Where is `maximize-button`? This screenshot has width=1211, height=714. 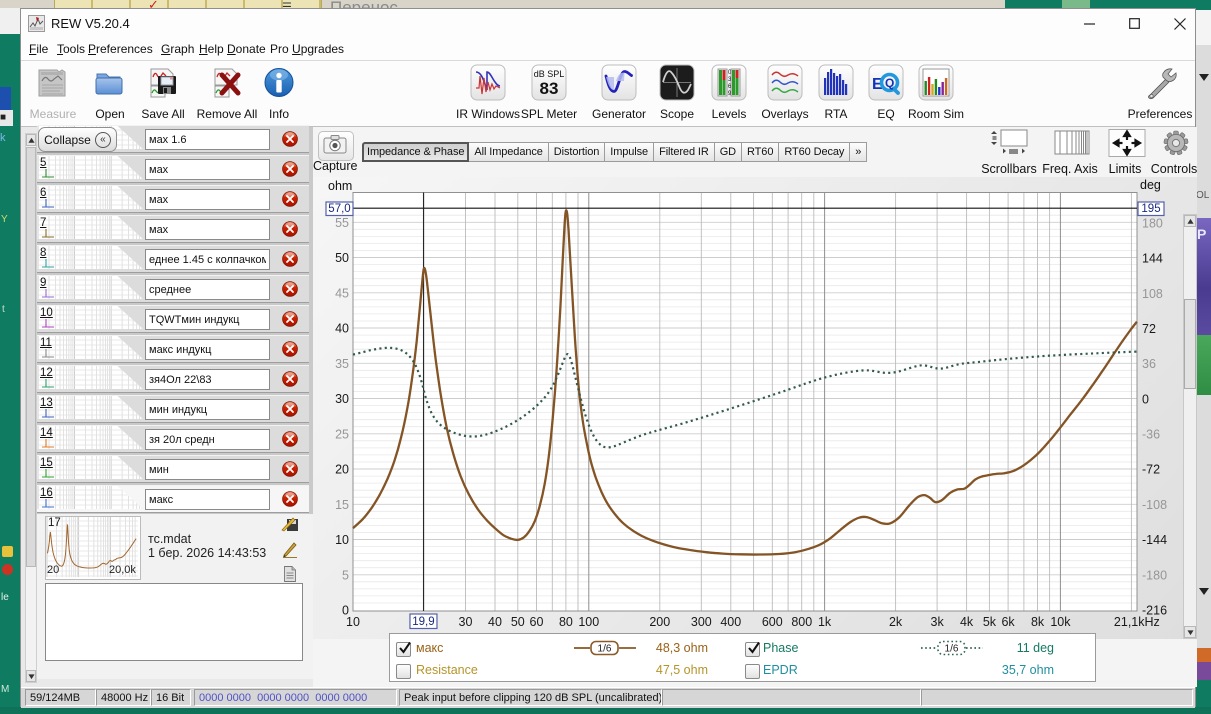
maximize-button is located at coordinates (1134, 23).